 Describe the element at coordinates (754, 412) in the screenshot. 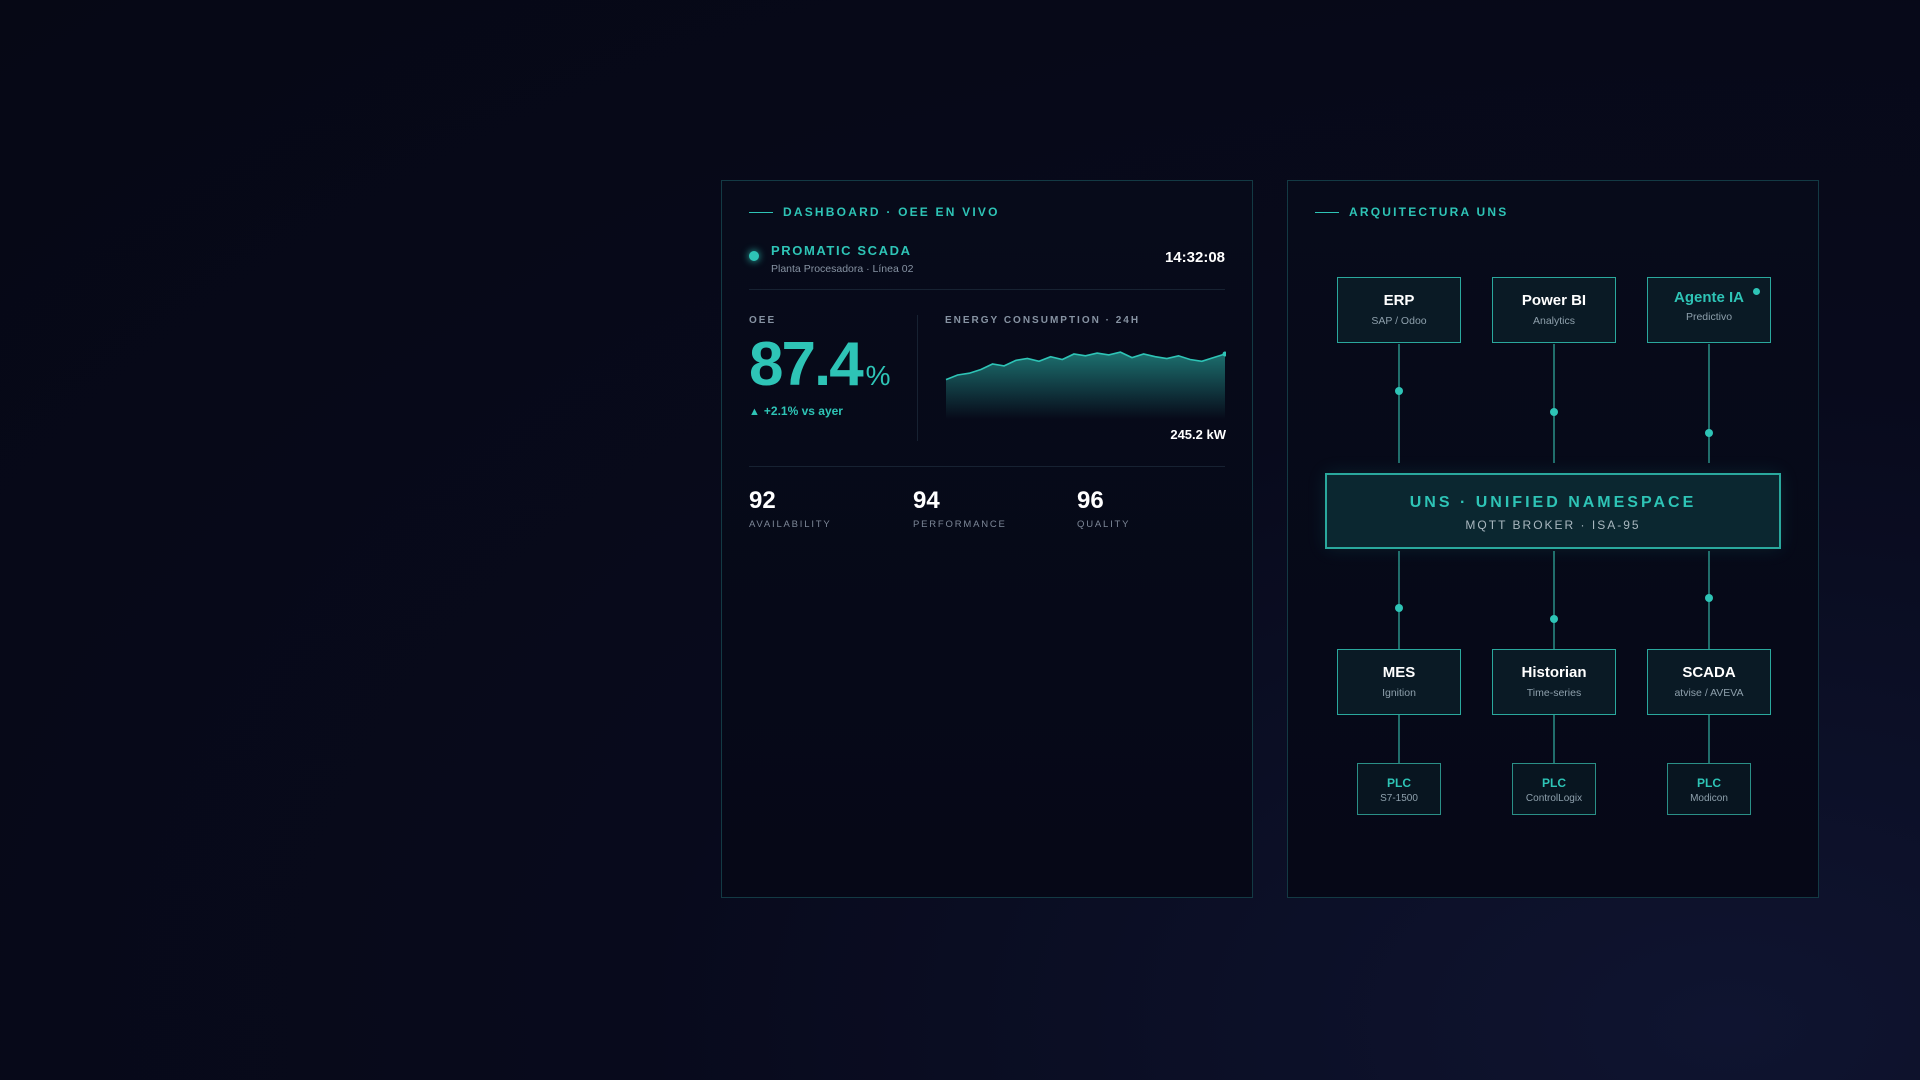

I see `triangle-up-icon: ▲` at that location.